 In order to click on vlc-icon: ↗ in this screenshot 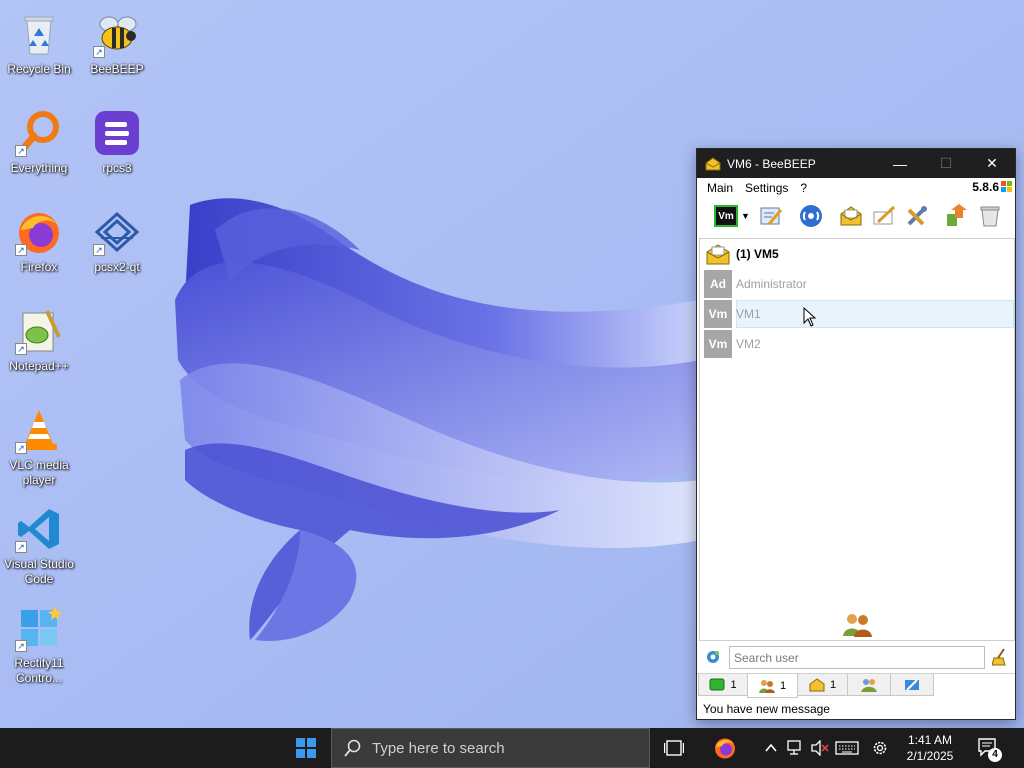, I will do `click(39, 430)`.